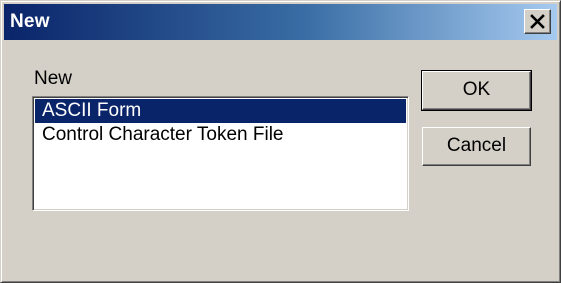  I want to click on list-item-control-character-token-file: Control Character Token File, so click(220, 135).